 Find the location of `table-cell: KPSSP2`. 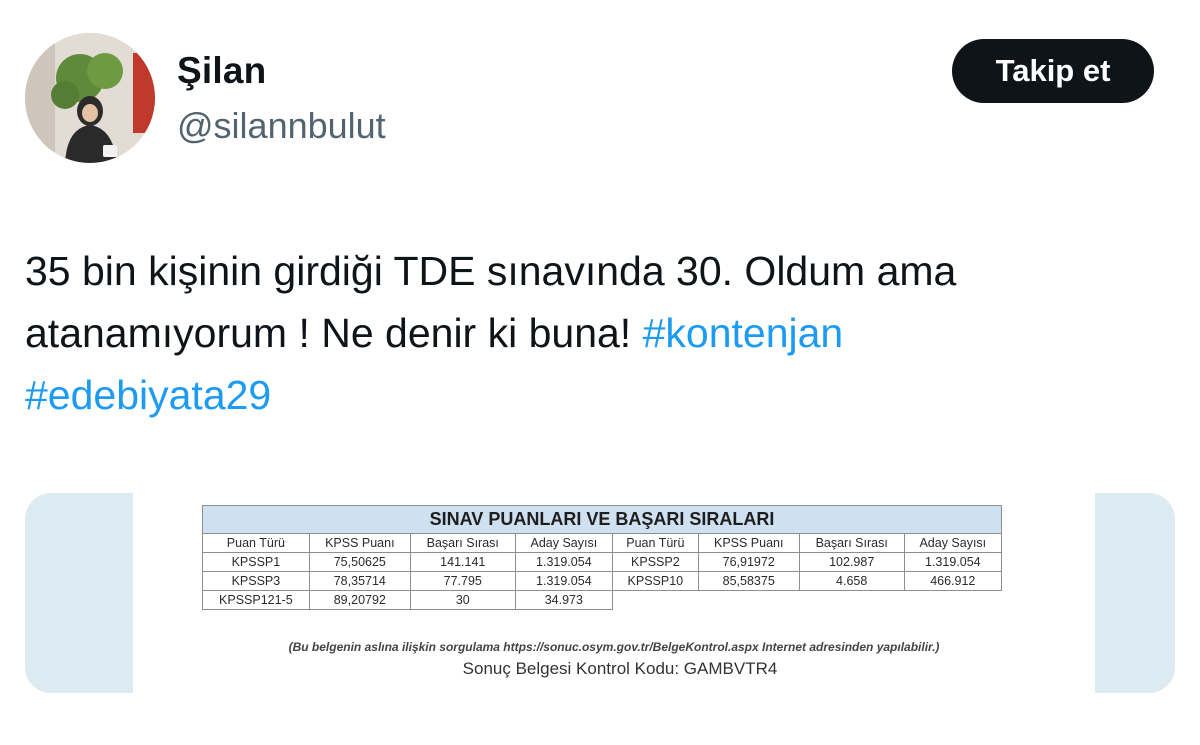

table-cell: KPSSP2 is located at coordinates (655, 562).